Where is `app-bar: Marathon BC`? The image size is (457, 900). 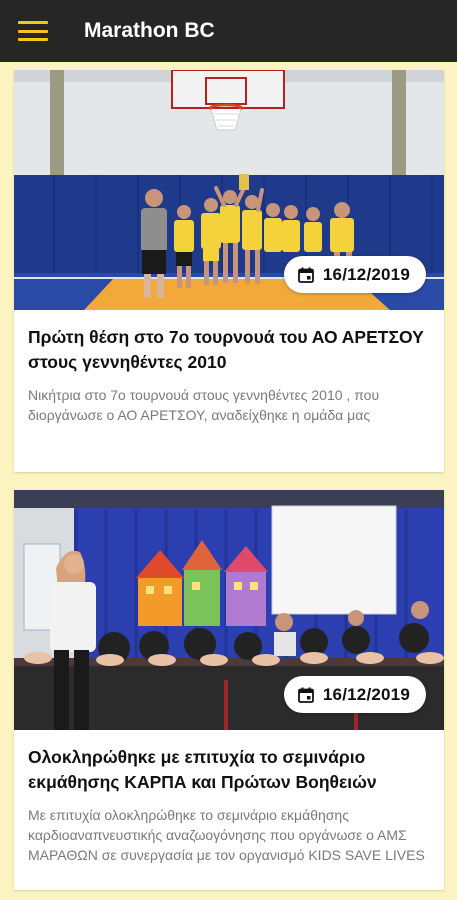
app-bar: Marathon BC is located at coordinates (228, 31).